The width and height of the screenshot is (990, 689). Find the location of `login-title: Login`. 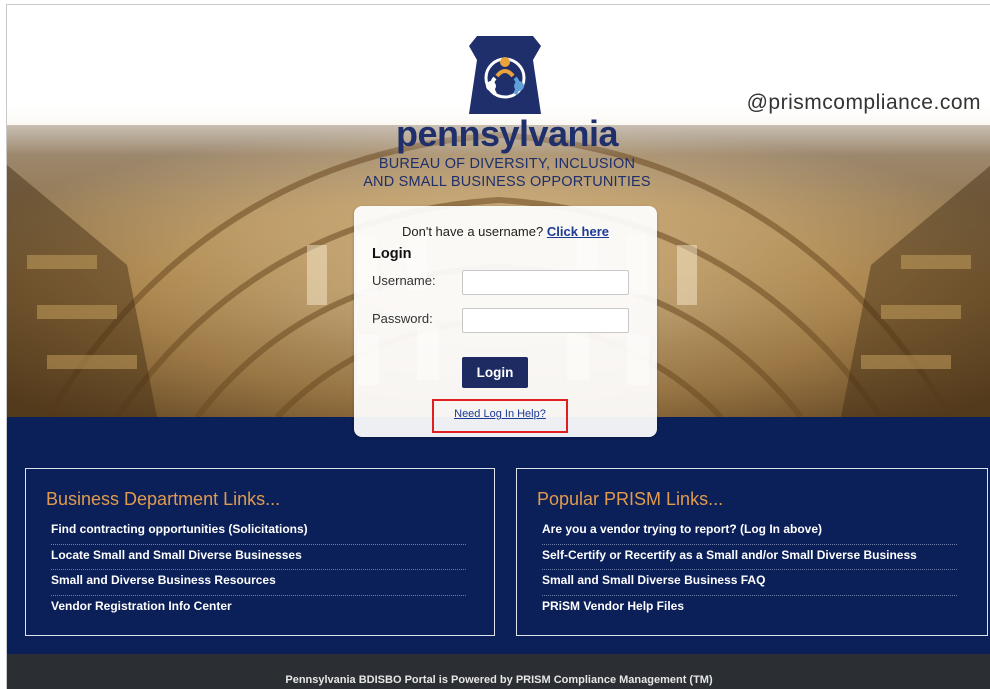

login-title: Login is located at coordinates (392, 254).